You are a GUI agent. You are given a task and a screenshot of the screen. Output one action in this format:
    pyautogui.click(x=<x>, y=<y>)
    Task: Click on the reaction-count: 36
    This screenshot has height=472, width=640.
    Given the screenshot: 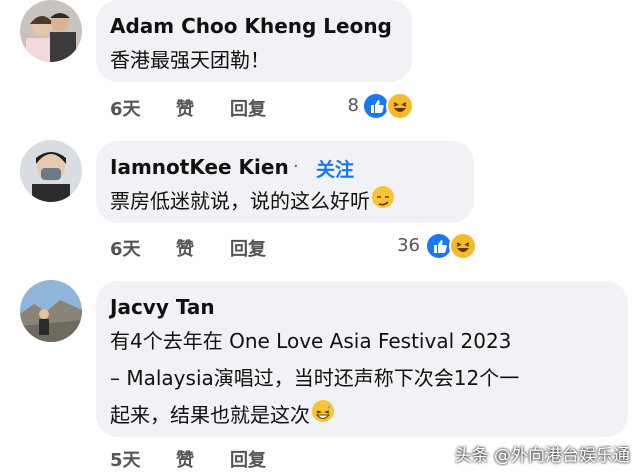 What is the action you would take?
    pyautogui.click(x=398, y=245)
    